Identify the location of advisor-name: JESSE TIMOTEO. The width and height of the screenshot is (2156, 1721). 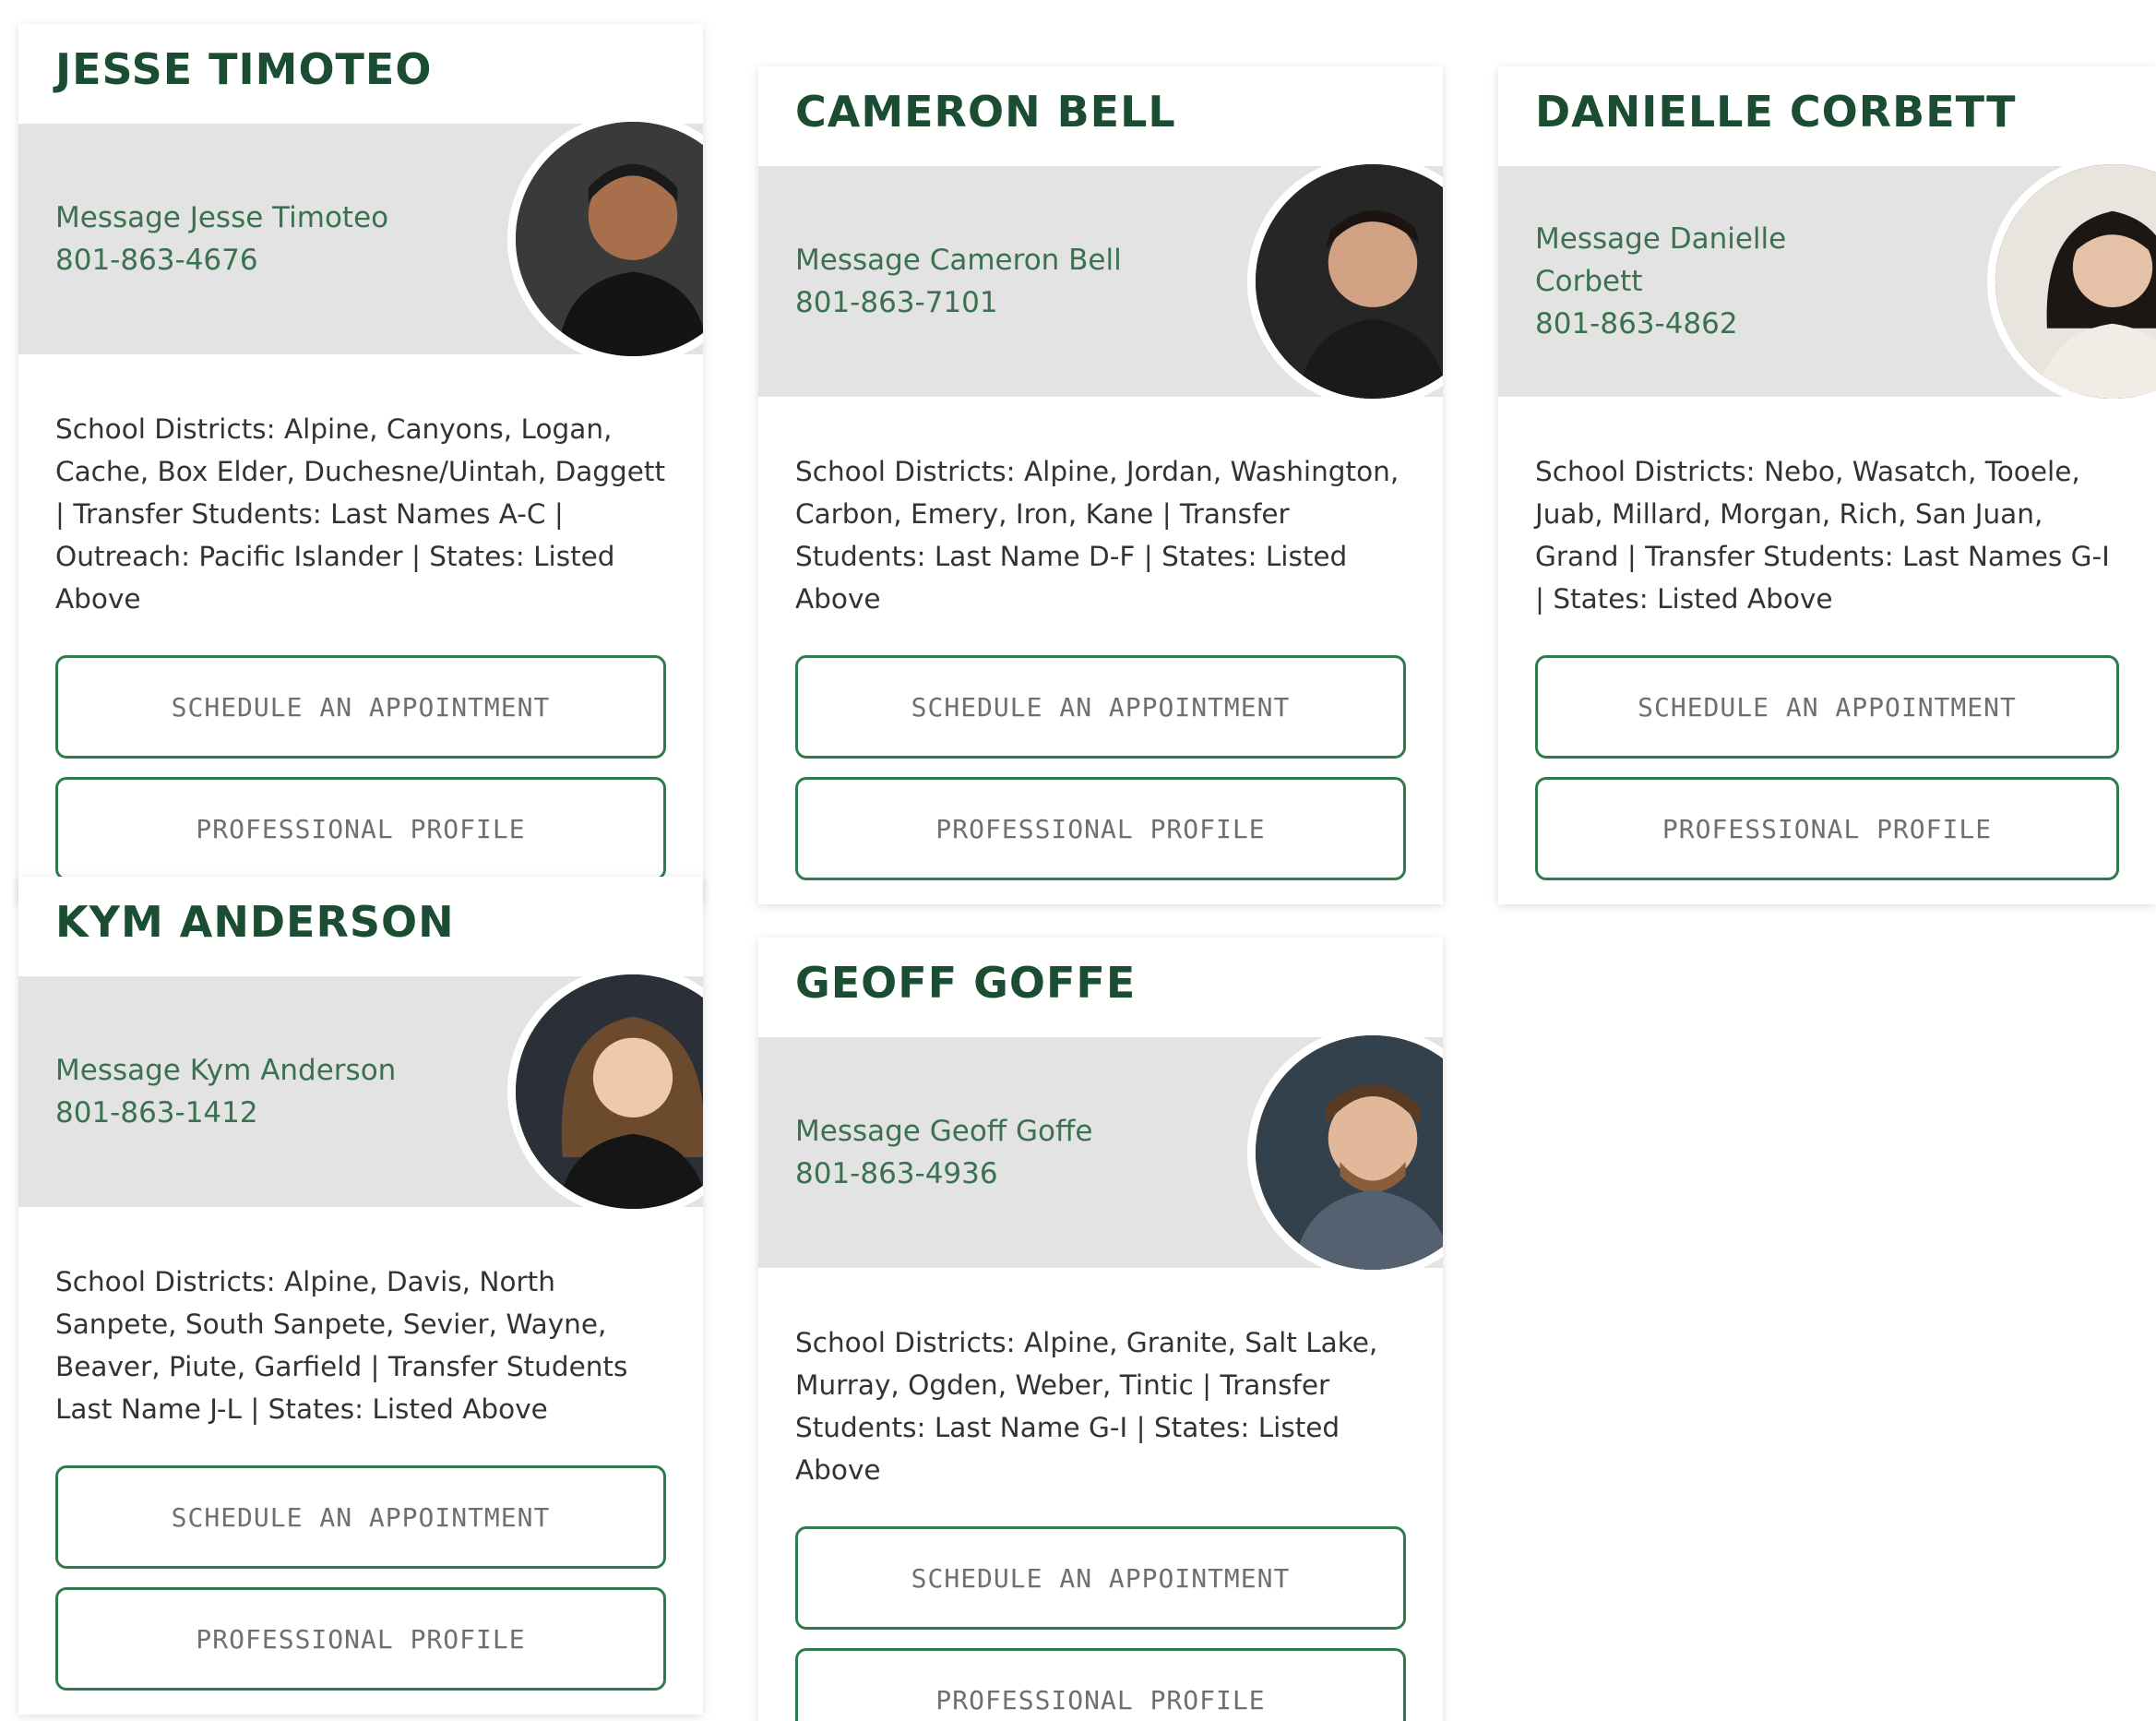
(244, 69).